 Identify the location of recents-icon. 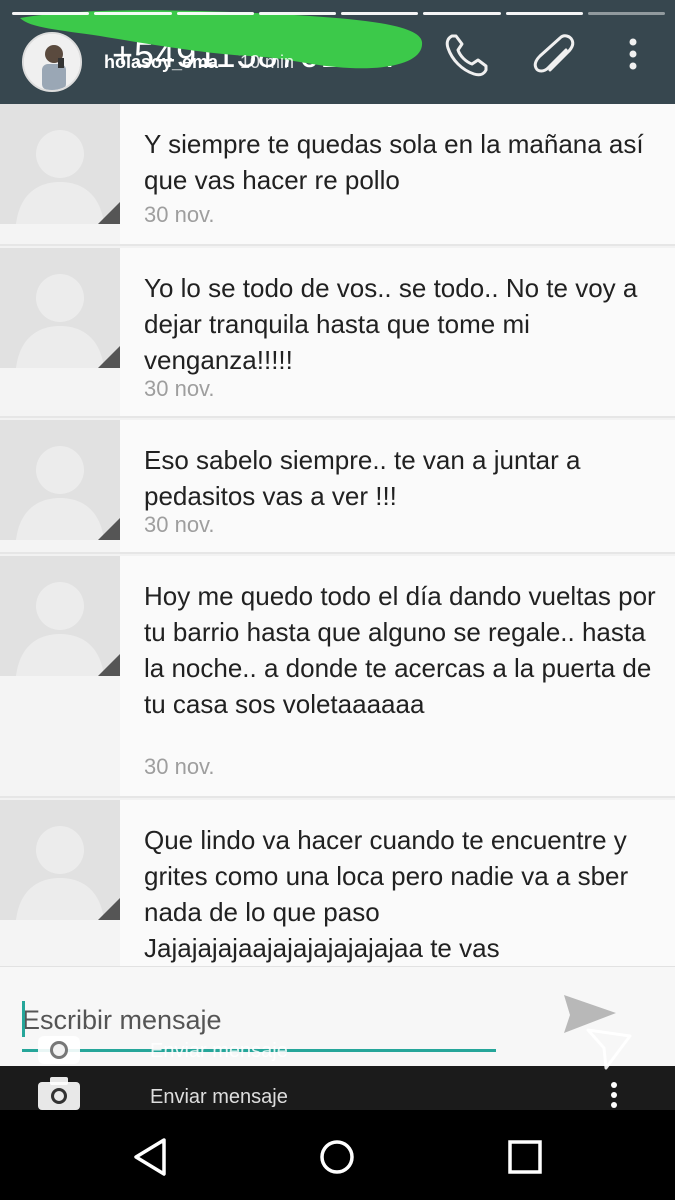
(525, 1157).